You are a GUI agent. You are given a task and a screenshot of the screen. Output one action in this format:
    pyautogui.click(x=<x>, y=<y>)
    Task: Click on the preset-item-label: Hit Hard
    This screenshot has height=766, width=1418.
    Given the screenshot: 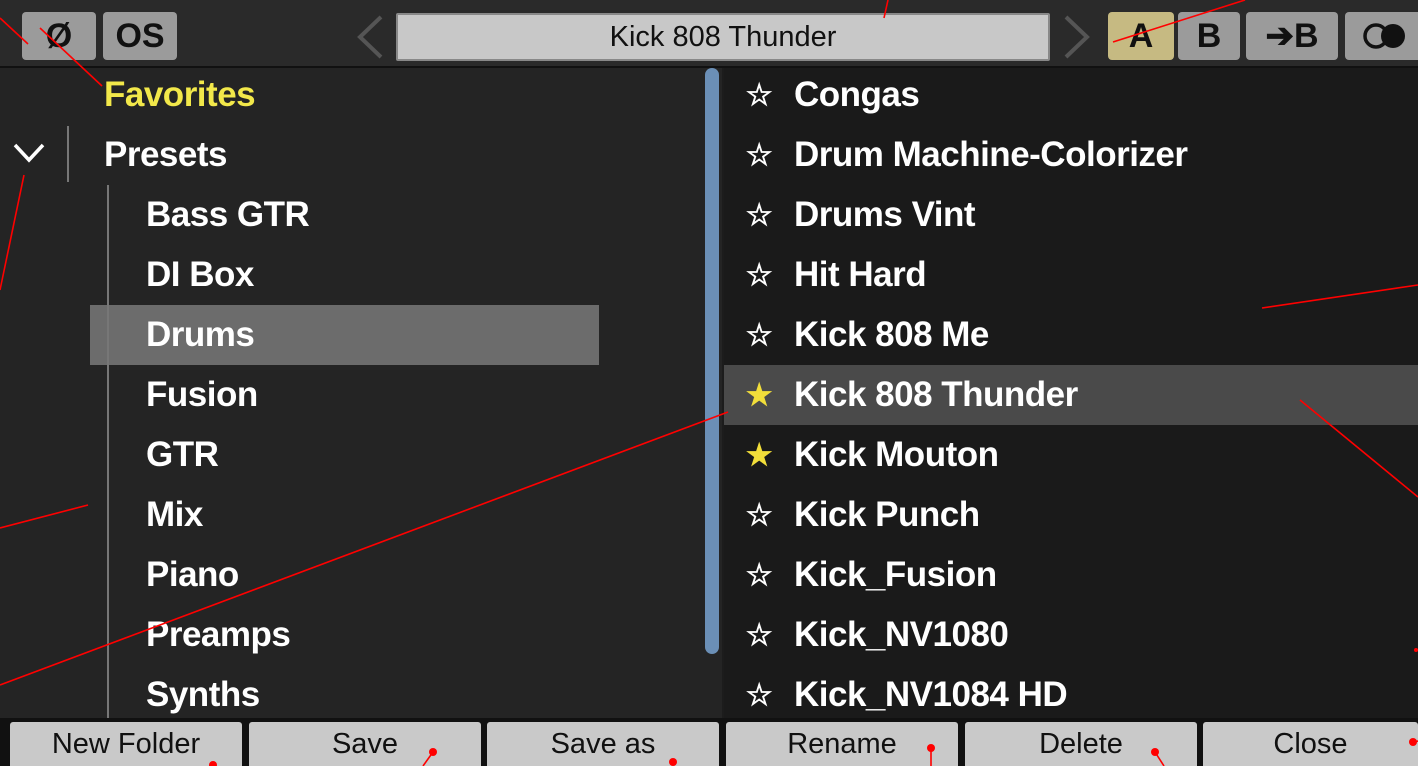 What is the action you would take?
    pyautogui.click(x=860, y=274)
    